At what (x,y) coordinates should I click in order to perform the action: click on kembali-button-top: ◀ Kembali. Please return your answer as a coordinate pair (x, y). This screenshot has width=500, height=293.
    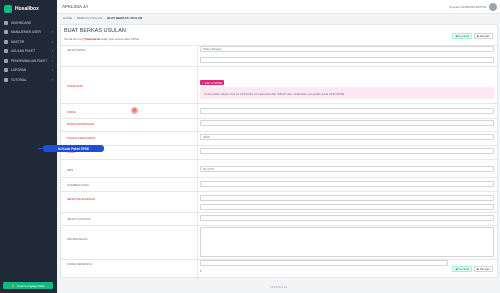
    Looking at the image, I should click on (462, 36).